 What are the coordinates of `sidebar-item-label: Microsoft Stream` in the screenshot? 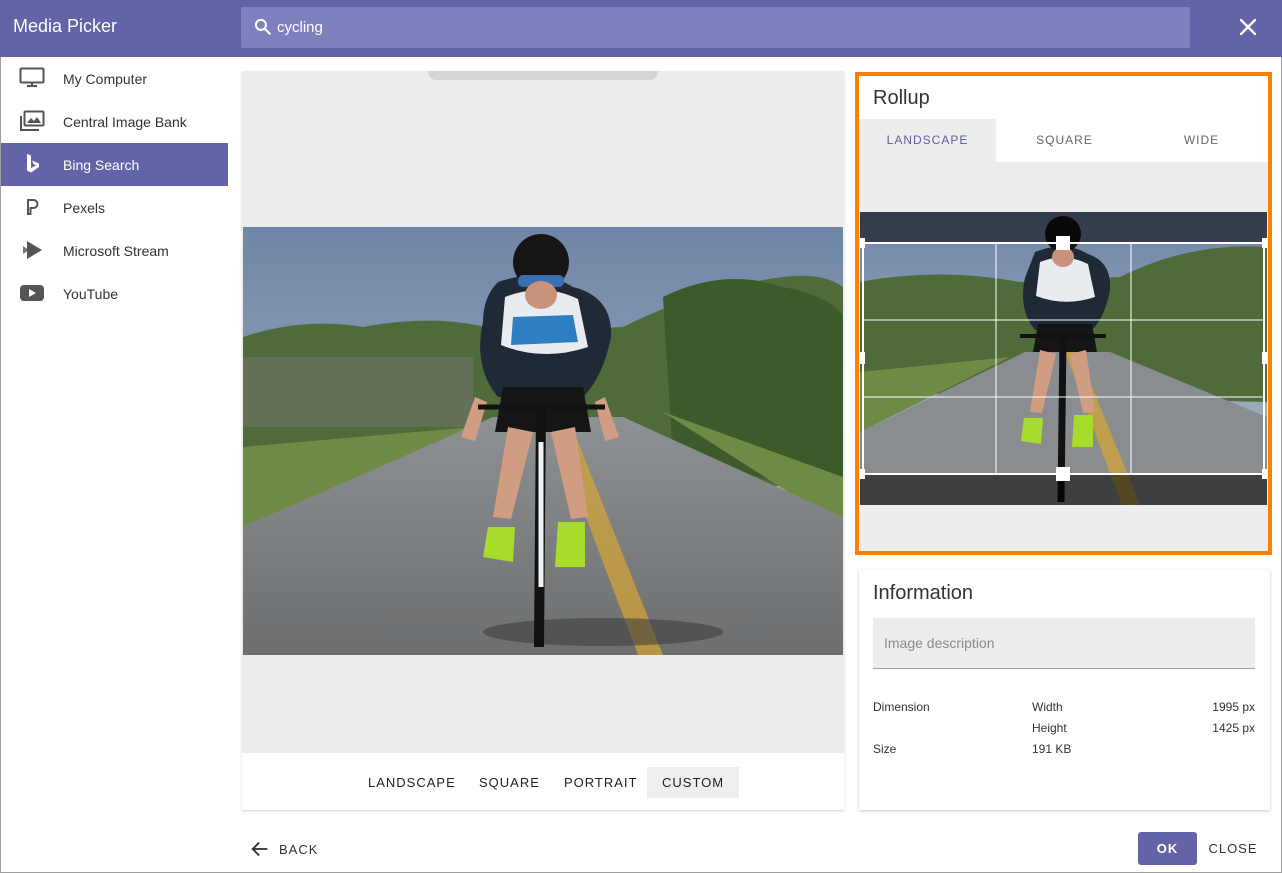 It's located at (116, 250).